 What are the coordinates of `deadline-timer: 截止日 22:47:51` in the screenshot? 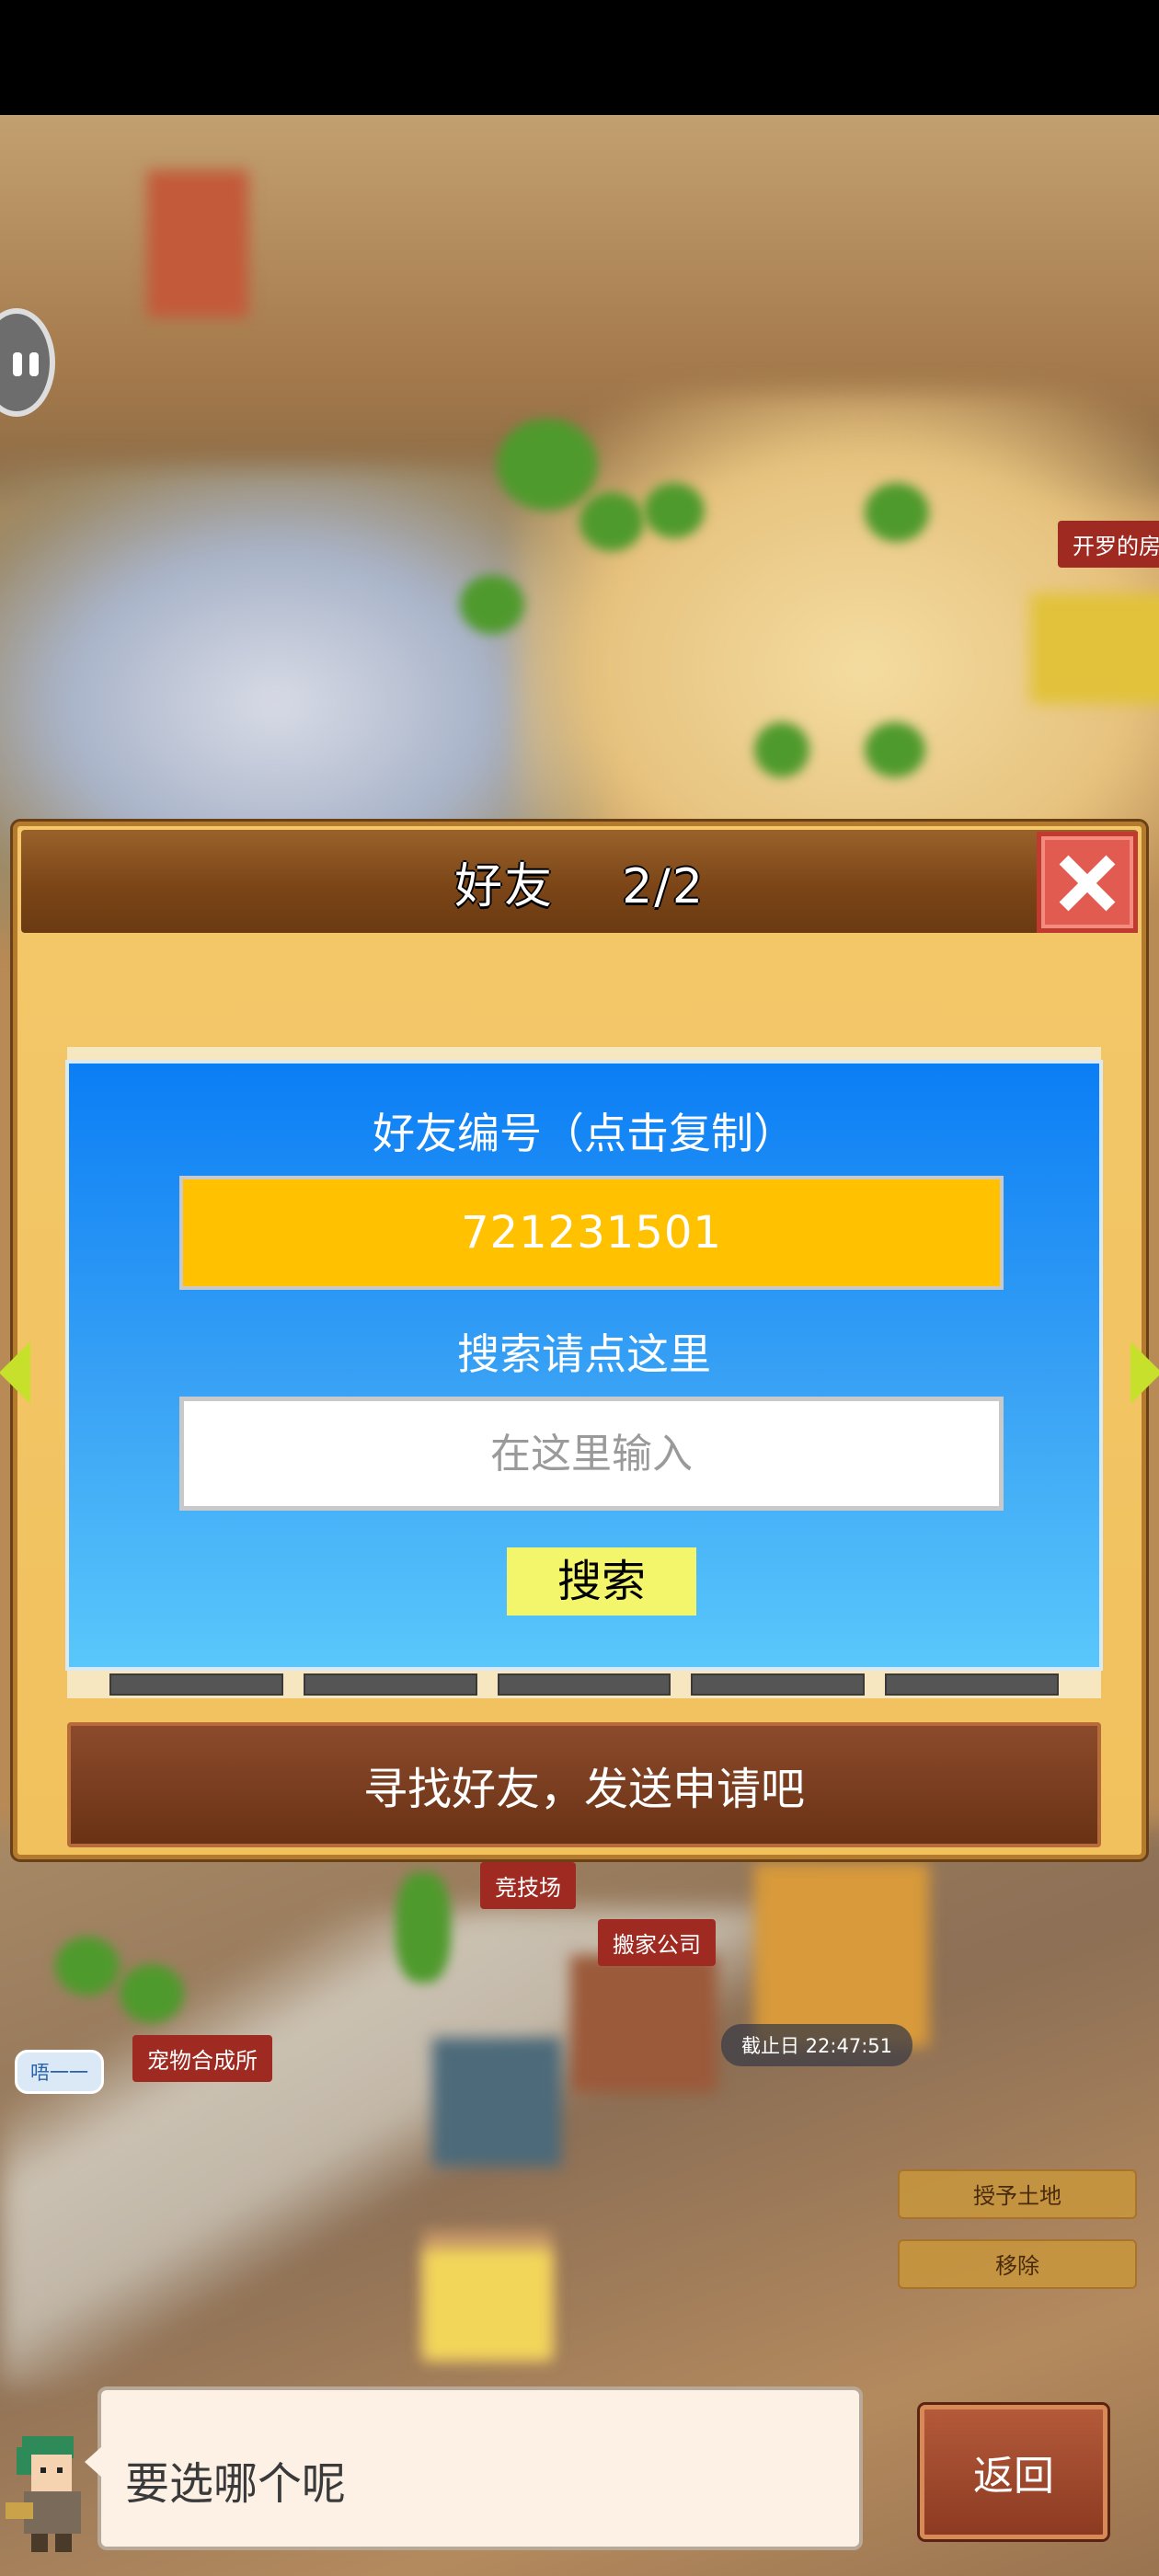 It's located at (816, 2045).